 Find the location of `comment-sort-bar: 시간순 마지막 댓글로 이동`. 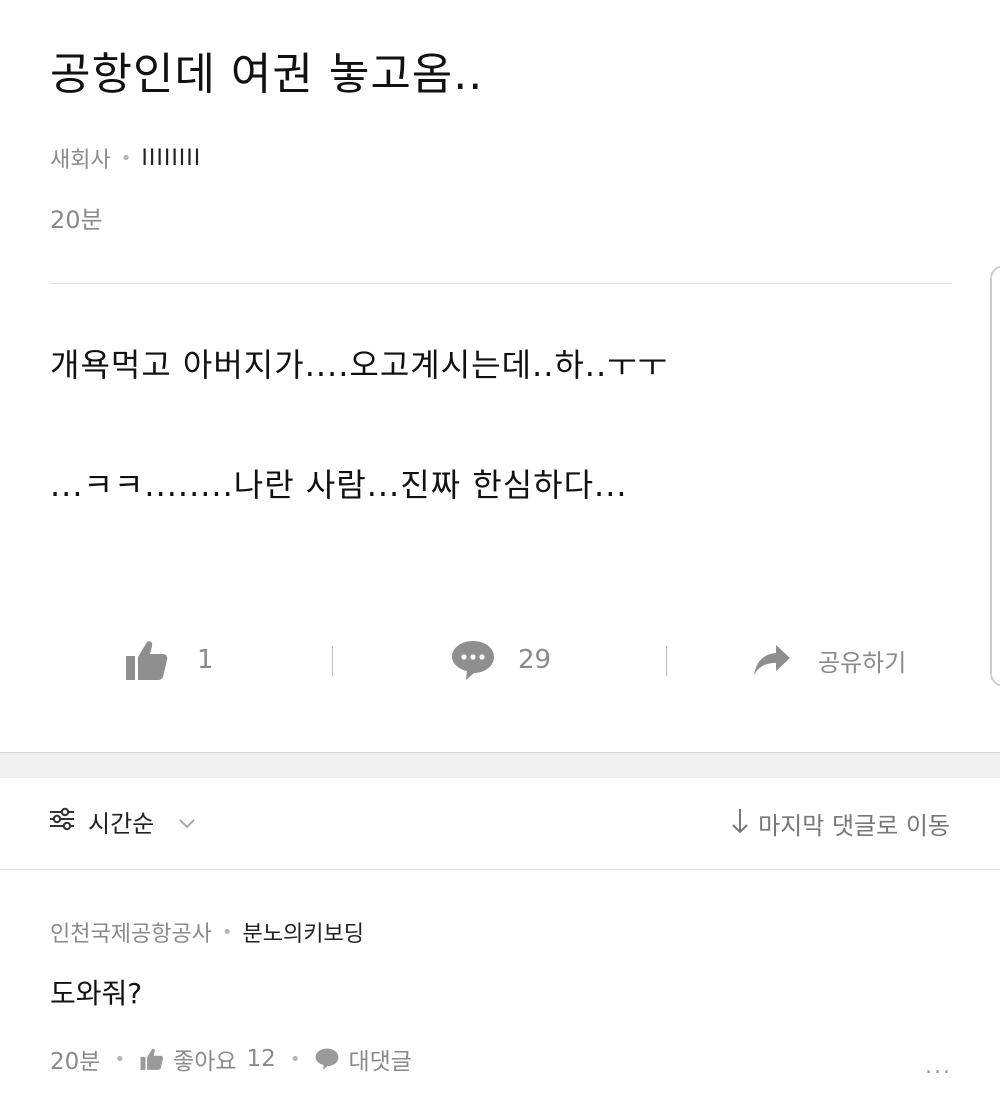

comment-sort-bar: 시간순 마지막 댓글로 이동 is located at coordinates (500, 824).